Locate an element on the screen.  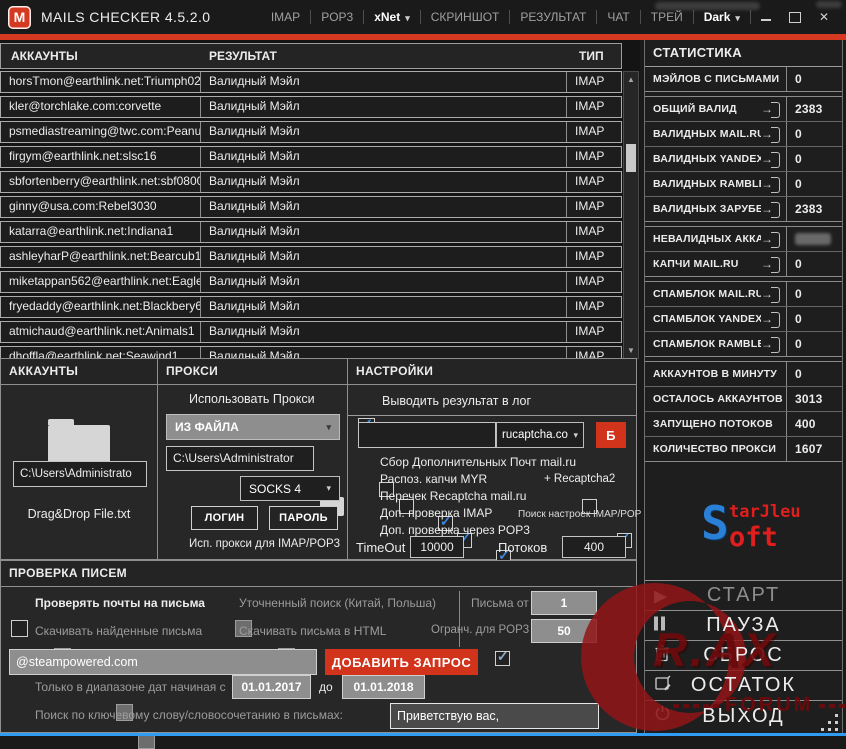
proxy-type-select: SOCKS 4 ▾ is located at coordinates (290, 488).